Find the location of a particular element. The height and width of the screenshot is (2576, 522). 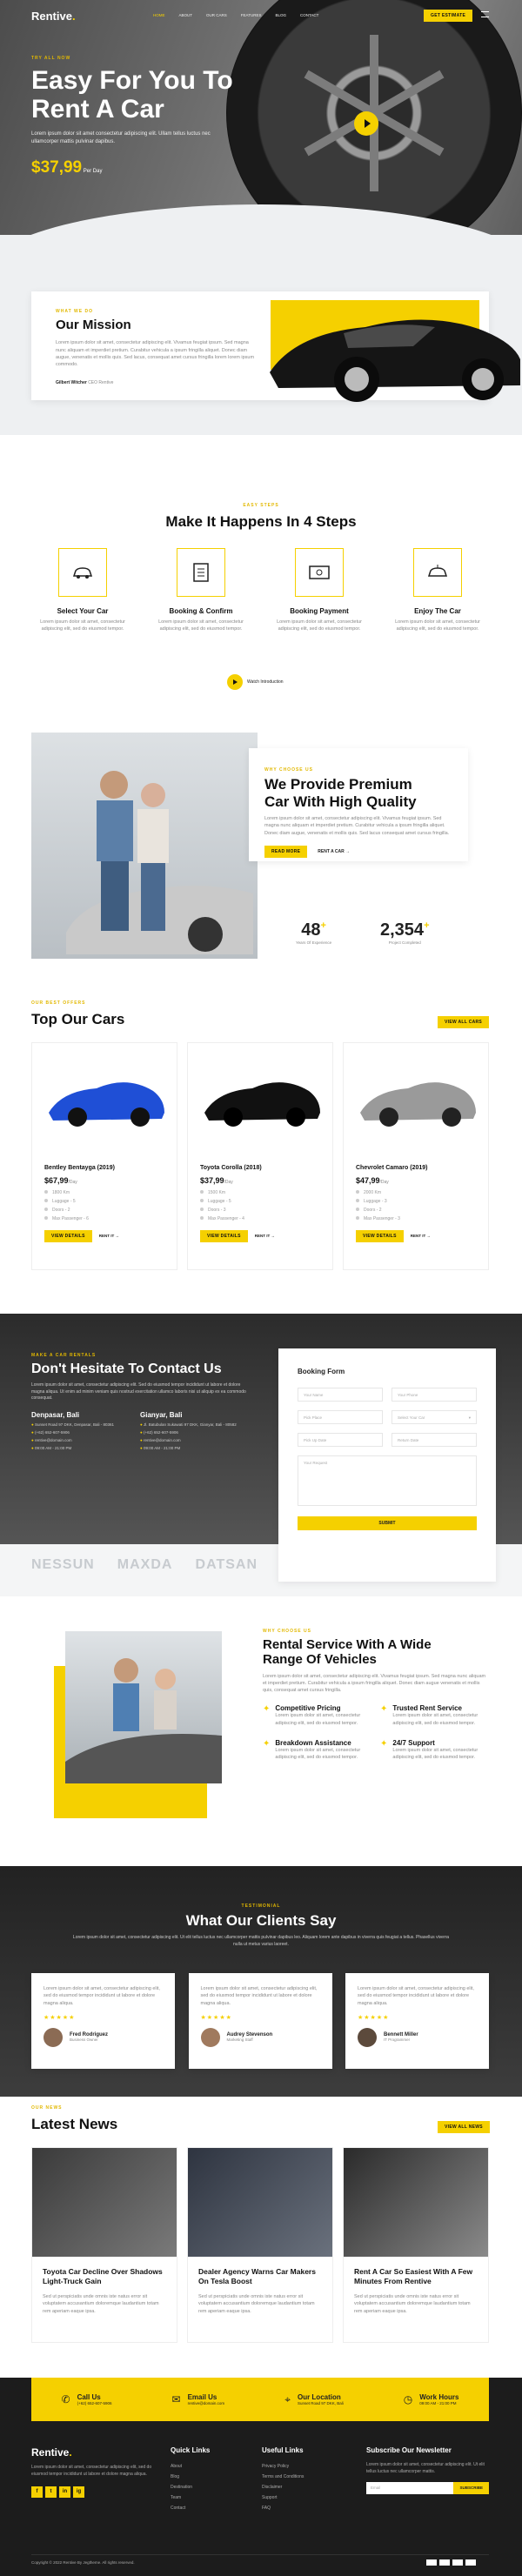

stat-label: Project Completed is located at coordinates (404, 942).